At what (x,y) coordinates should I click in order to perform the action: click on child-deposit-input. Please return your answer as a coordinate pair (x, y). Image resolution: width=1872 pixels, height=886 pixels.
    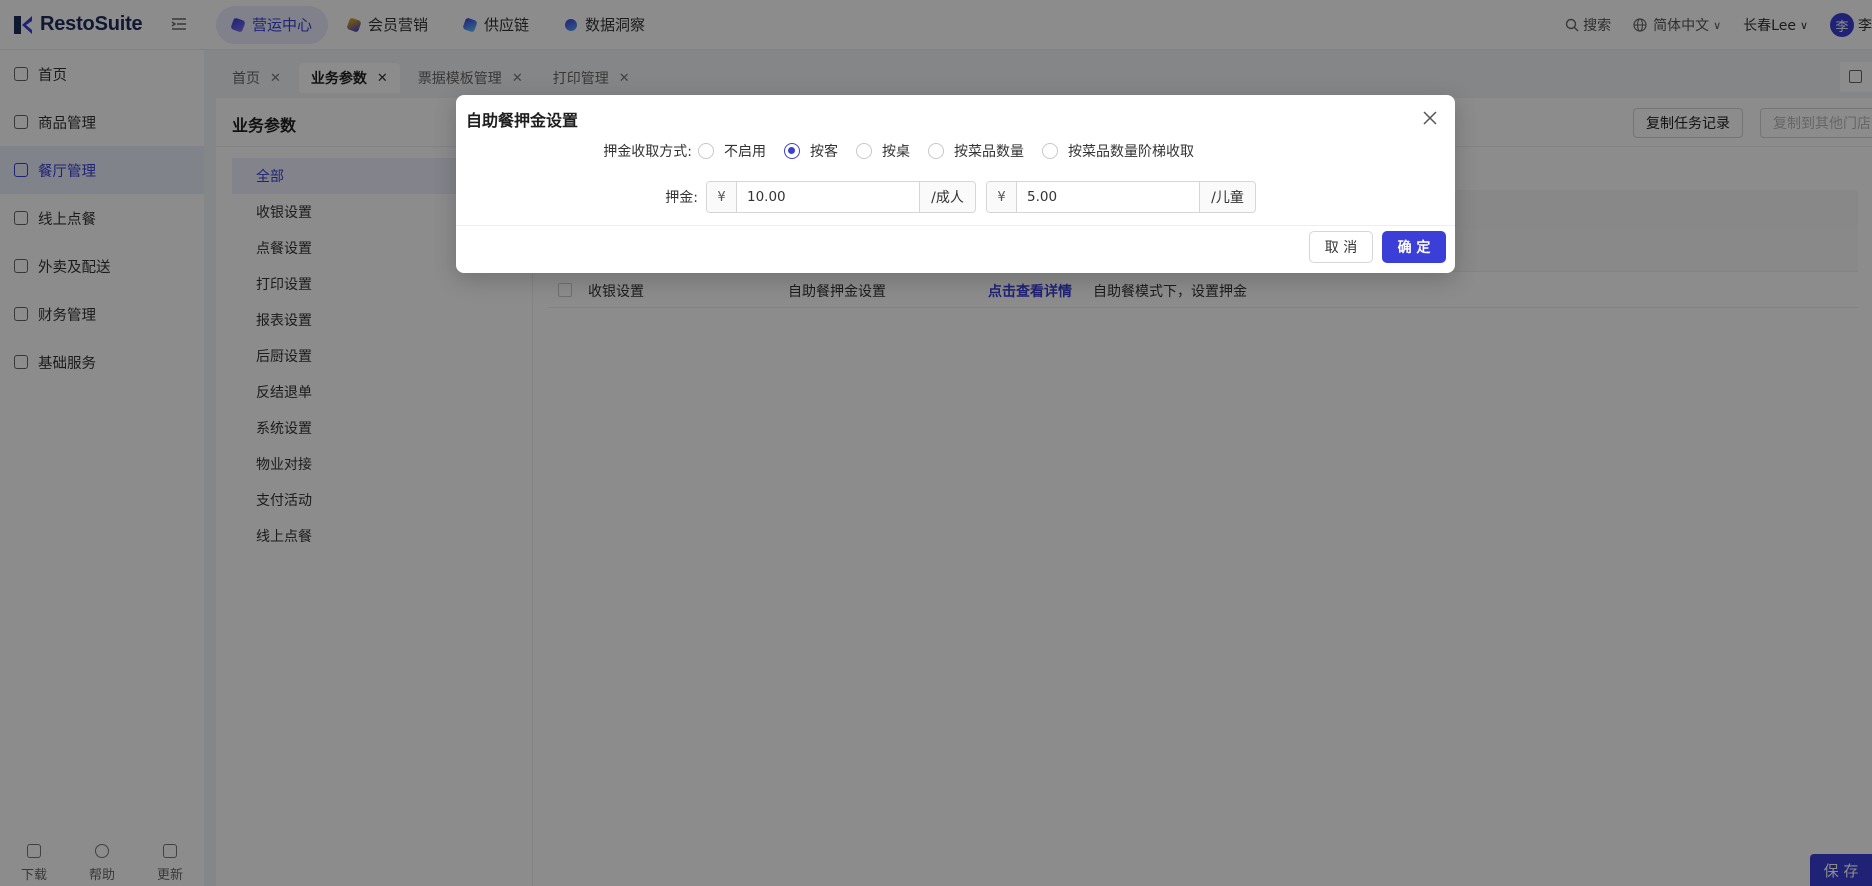
    Looking at the image, I should click on (1108, 197).